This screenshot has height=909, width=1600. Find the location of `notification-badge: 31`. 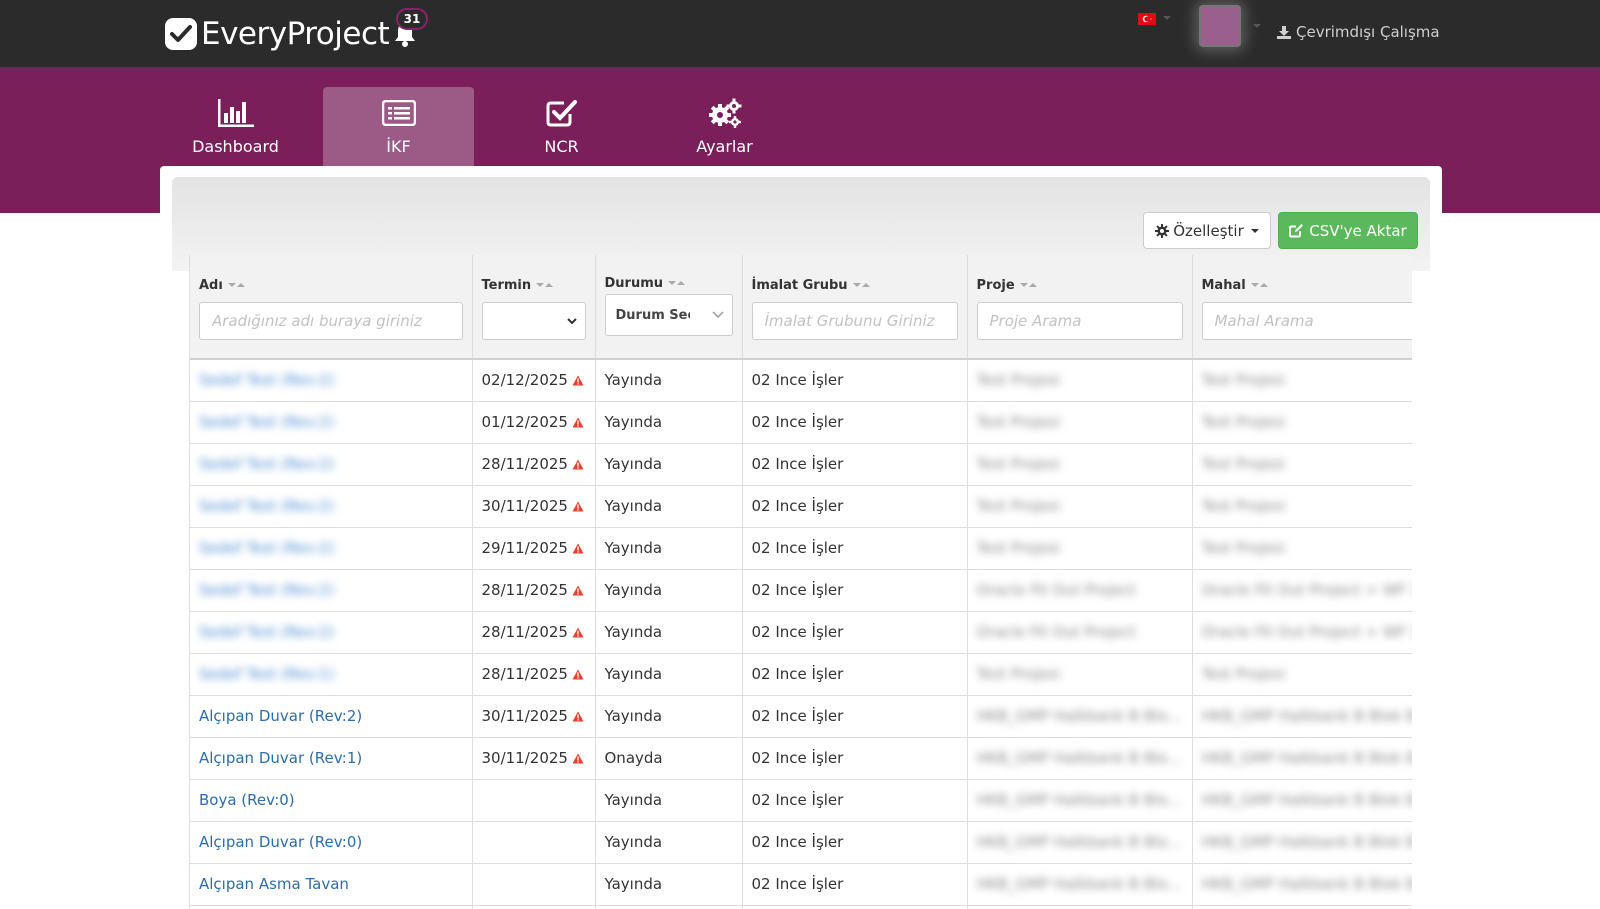

notification-badge: 31 is located at coordinates (412, 19).